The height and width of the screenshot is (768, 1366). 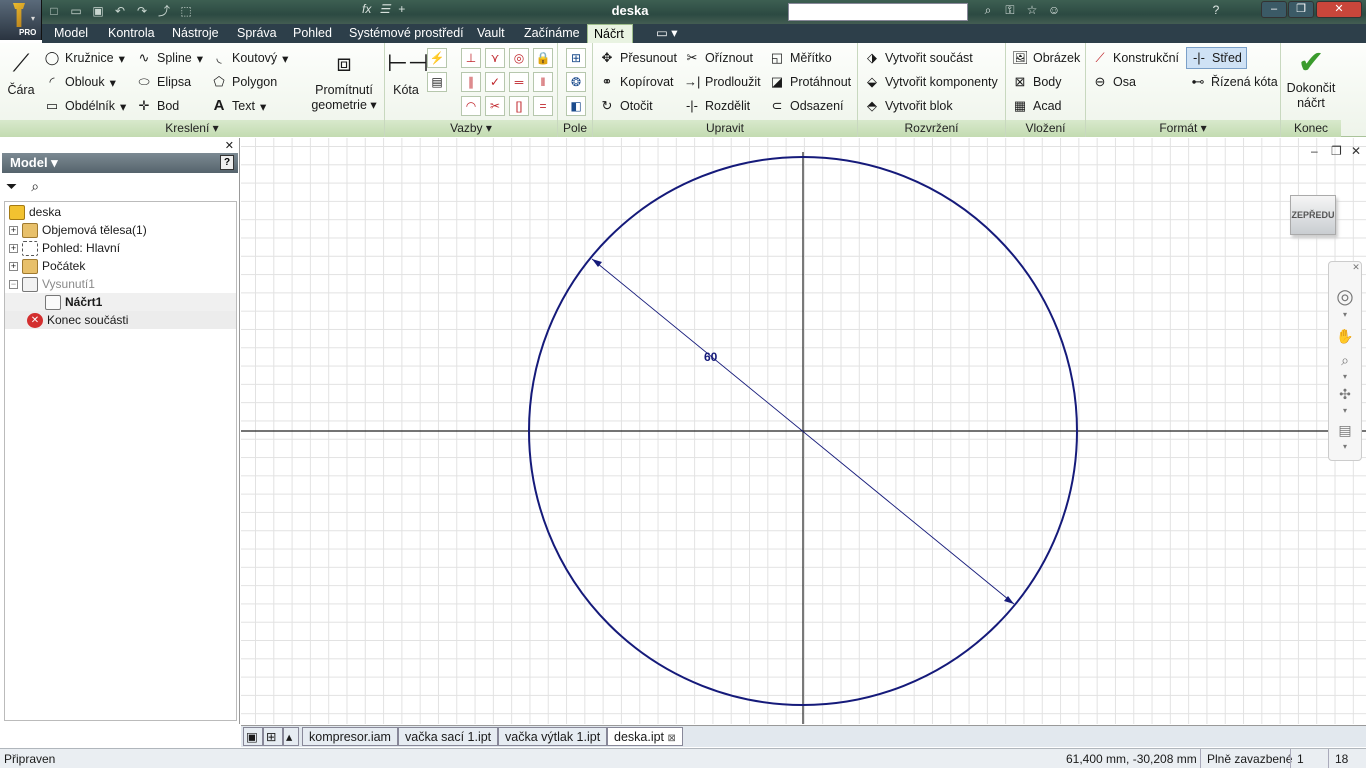 I want to click on open-documents-menu-icon: ▴, so click(x=291, y=736).